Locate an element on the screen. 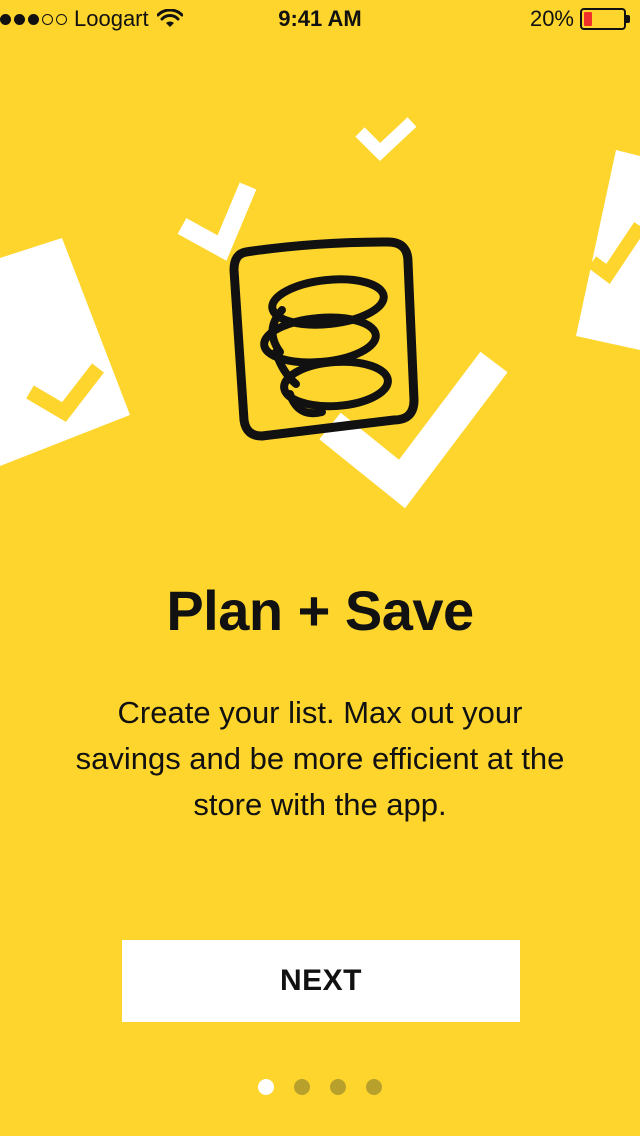 Image resolution: width=640 pixels, height=1136 pixels. page-title: Plan + Save is located at coordinates (320, 610).